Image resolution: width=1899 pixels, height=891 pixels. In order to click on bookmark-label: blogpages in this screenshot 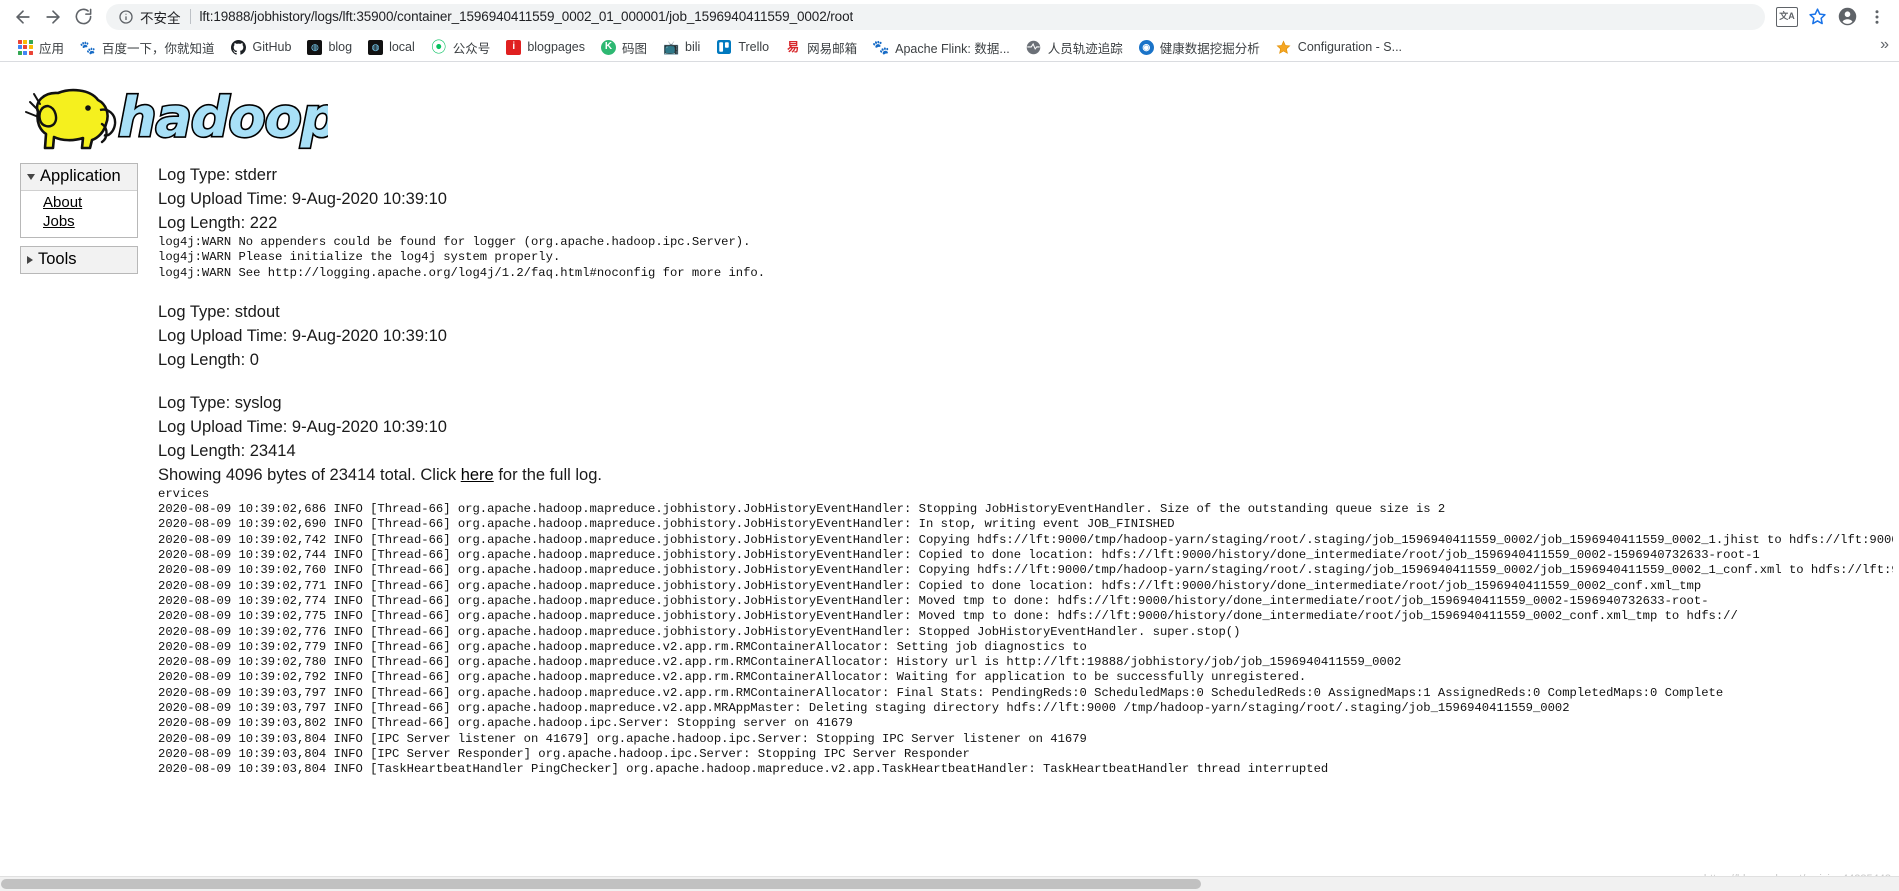, I will do `click(556, 47)`.